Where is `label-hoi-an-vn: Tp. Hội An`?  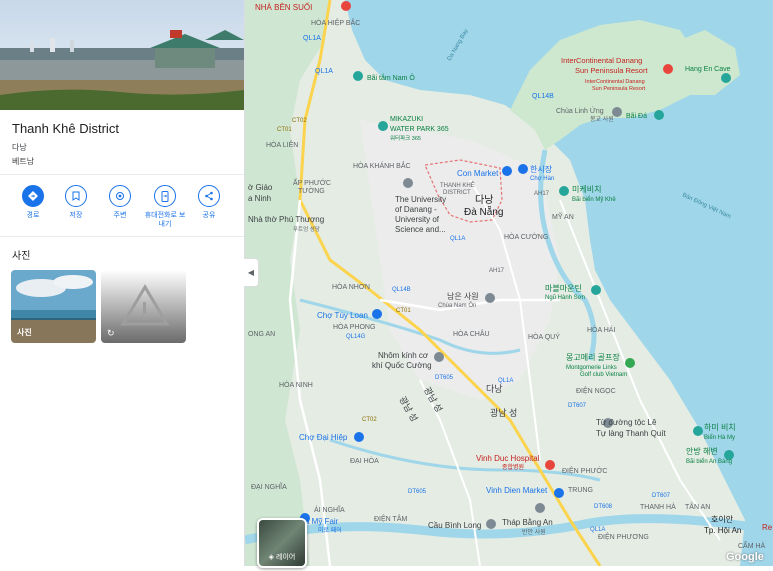
label-hoi-an-vn: Tp. Hội An is located at coordinates (722, 530).